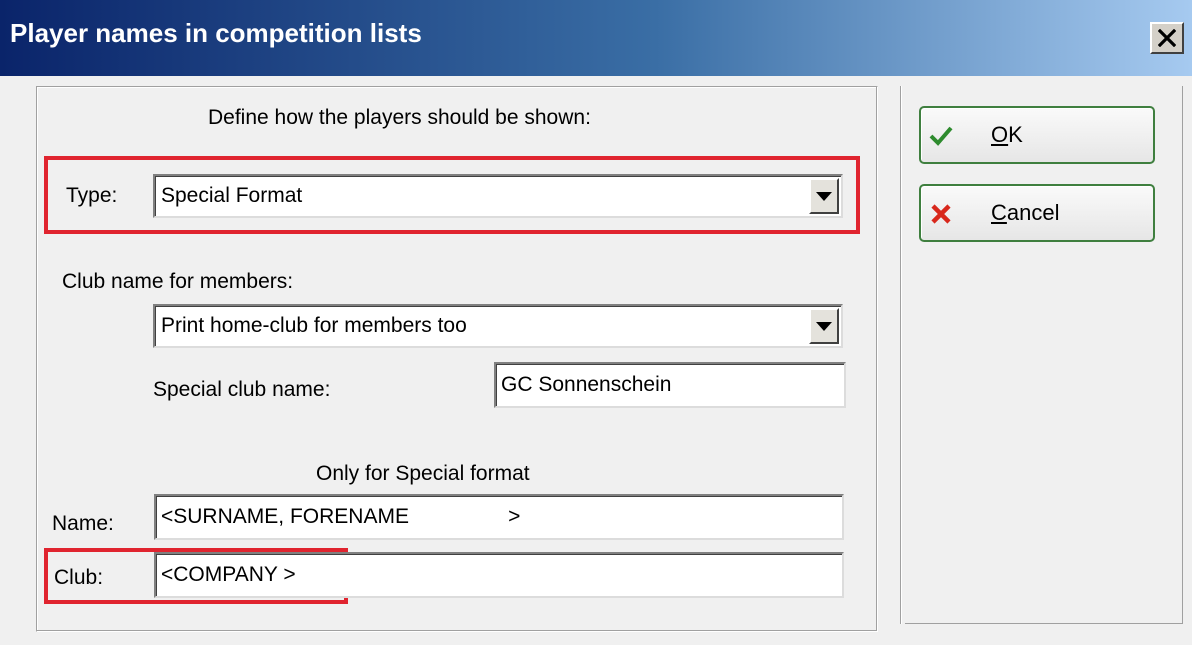 This screenshot has width=1192, height=645. I want to click on cross-icon, so click(941, 214).